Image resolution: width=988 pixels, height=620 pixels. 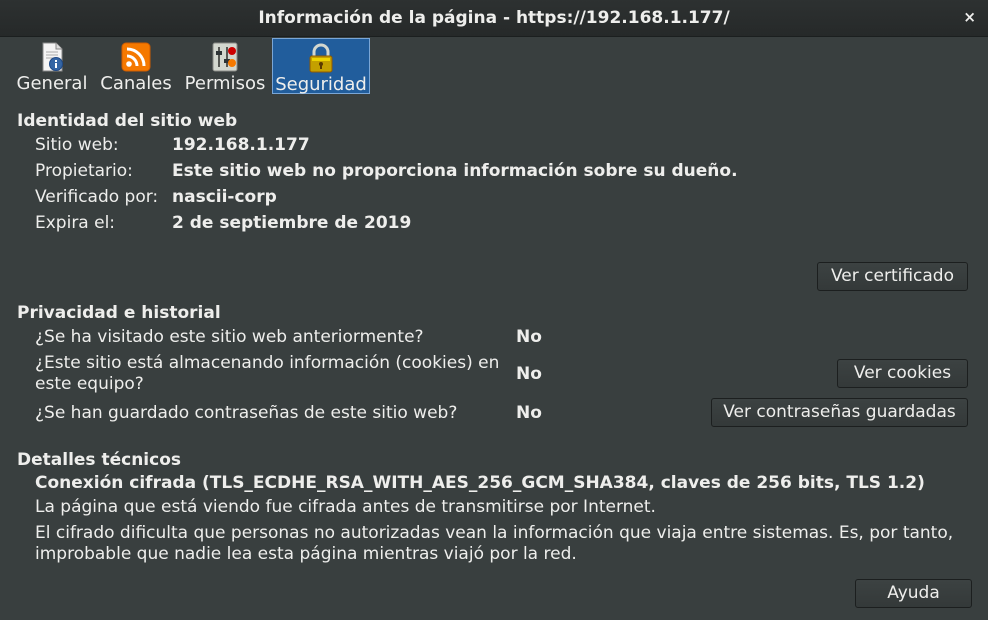 What do you see at coordinates (969, 17) in the screenshot?
I see `close-icon: ×` at bounding box center [969, 17].